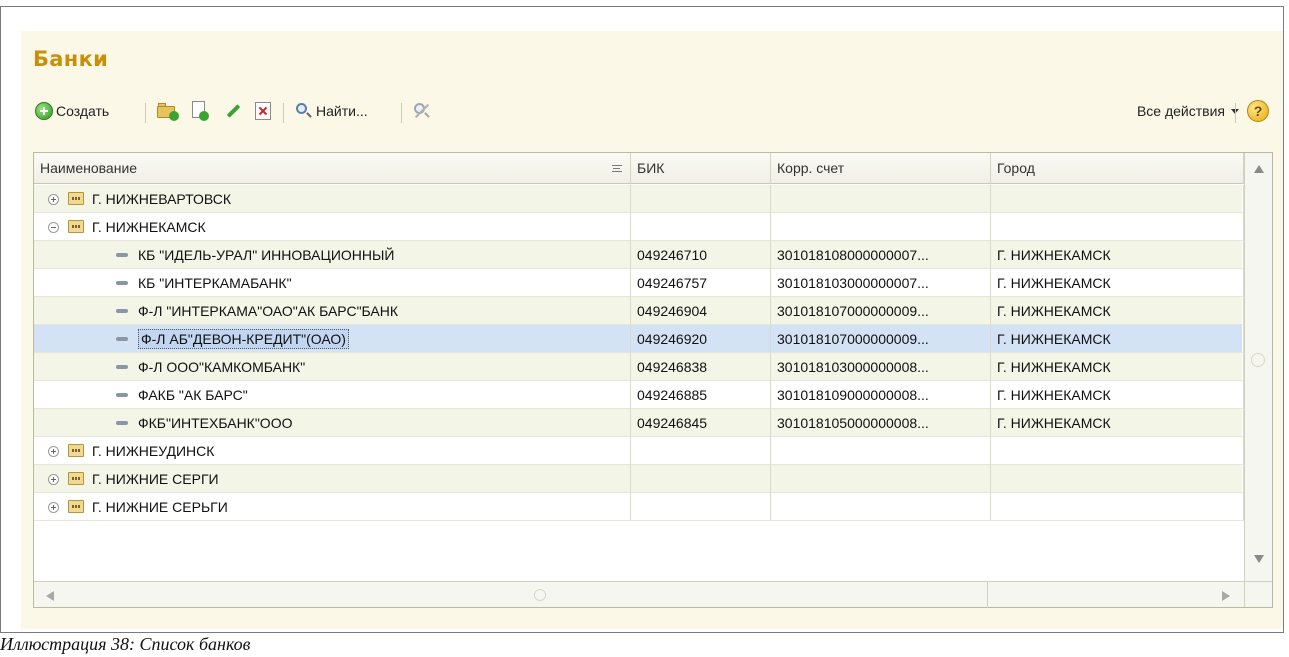 The image size is (1289, 657). I want to click on cell-name: Г. НИЖНЕУДИНСК, so click(332, 451).